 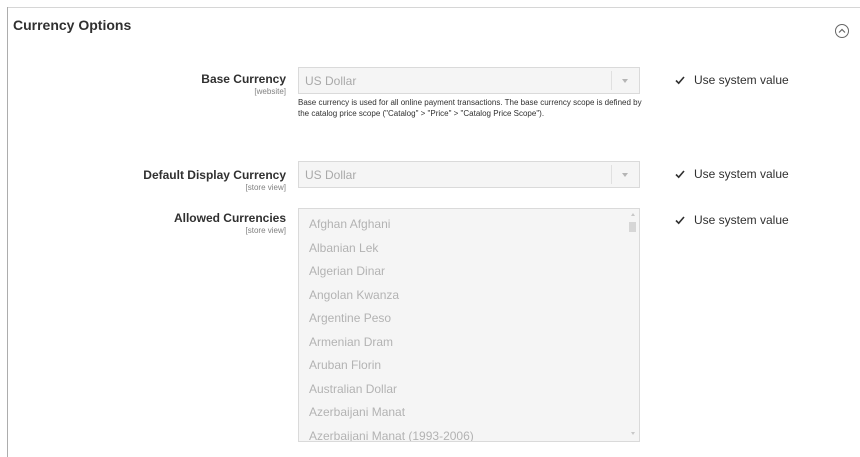 I want to click on scrollbar-thumb, so click(x=632, y=227).